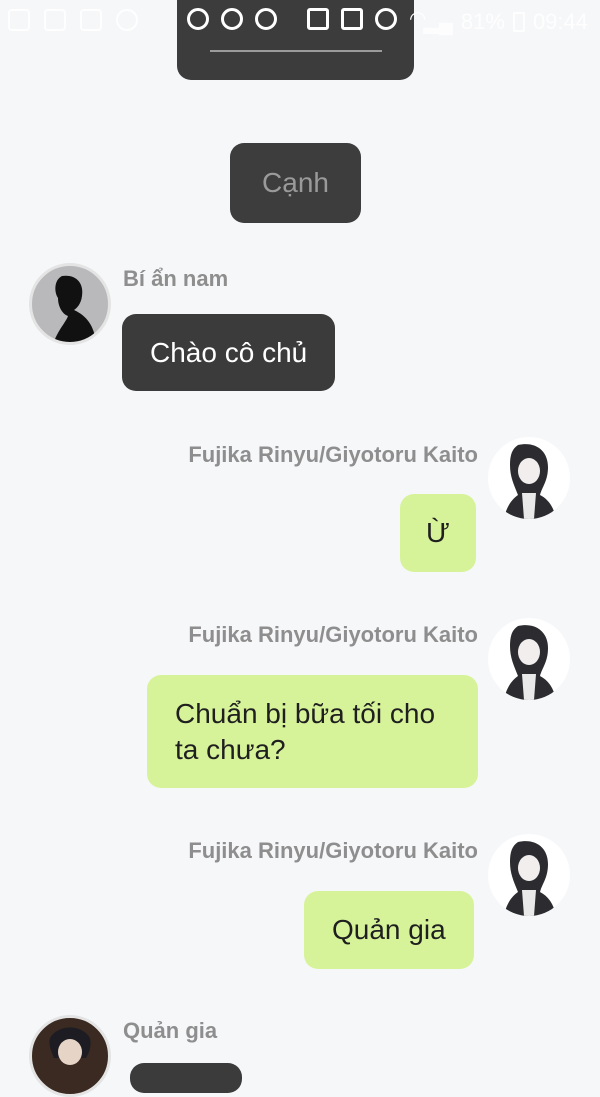  I want to click on message-icon, so click(91, 20).